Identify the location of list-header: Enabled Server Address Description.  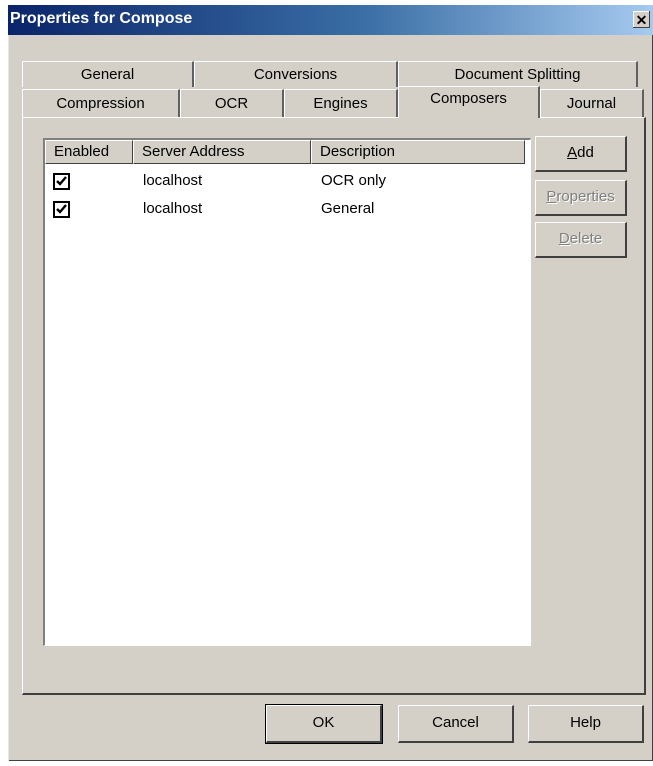
(287, 152).